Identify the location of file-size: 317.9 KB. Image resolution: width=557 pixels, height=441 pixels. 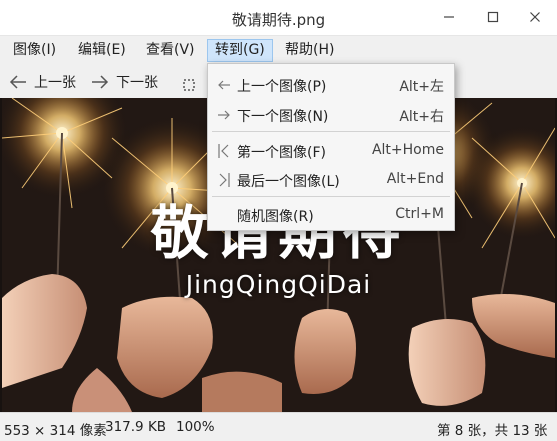
(136, 427).